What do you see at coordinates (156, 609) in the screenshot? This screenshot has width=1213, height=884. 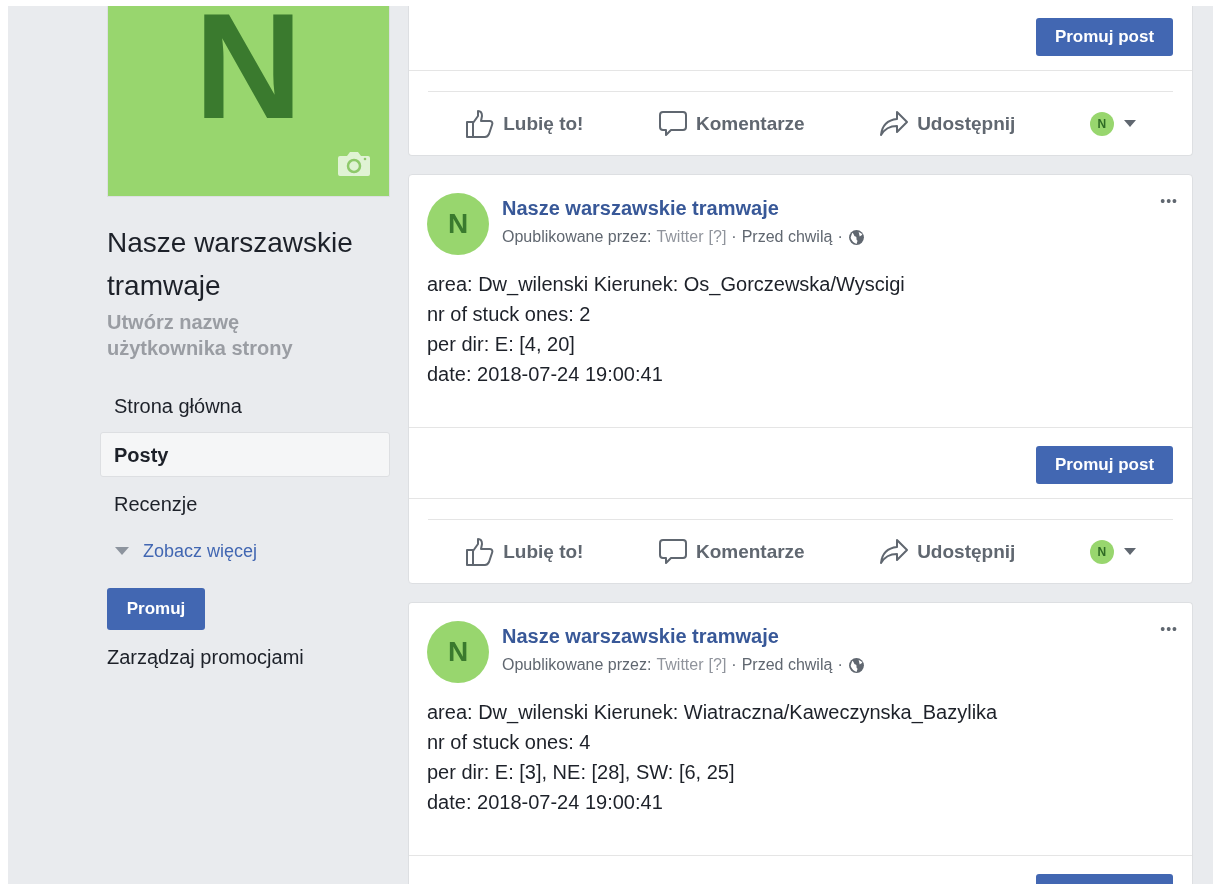 I see `promote-button: Promuj` at bounding box center [156, 609].